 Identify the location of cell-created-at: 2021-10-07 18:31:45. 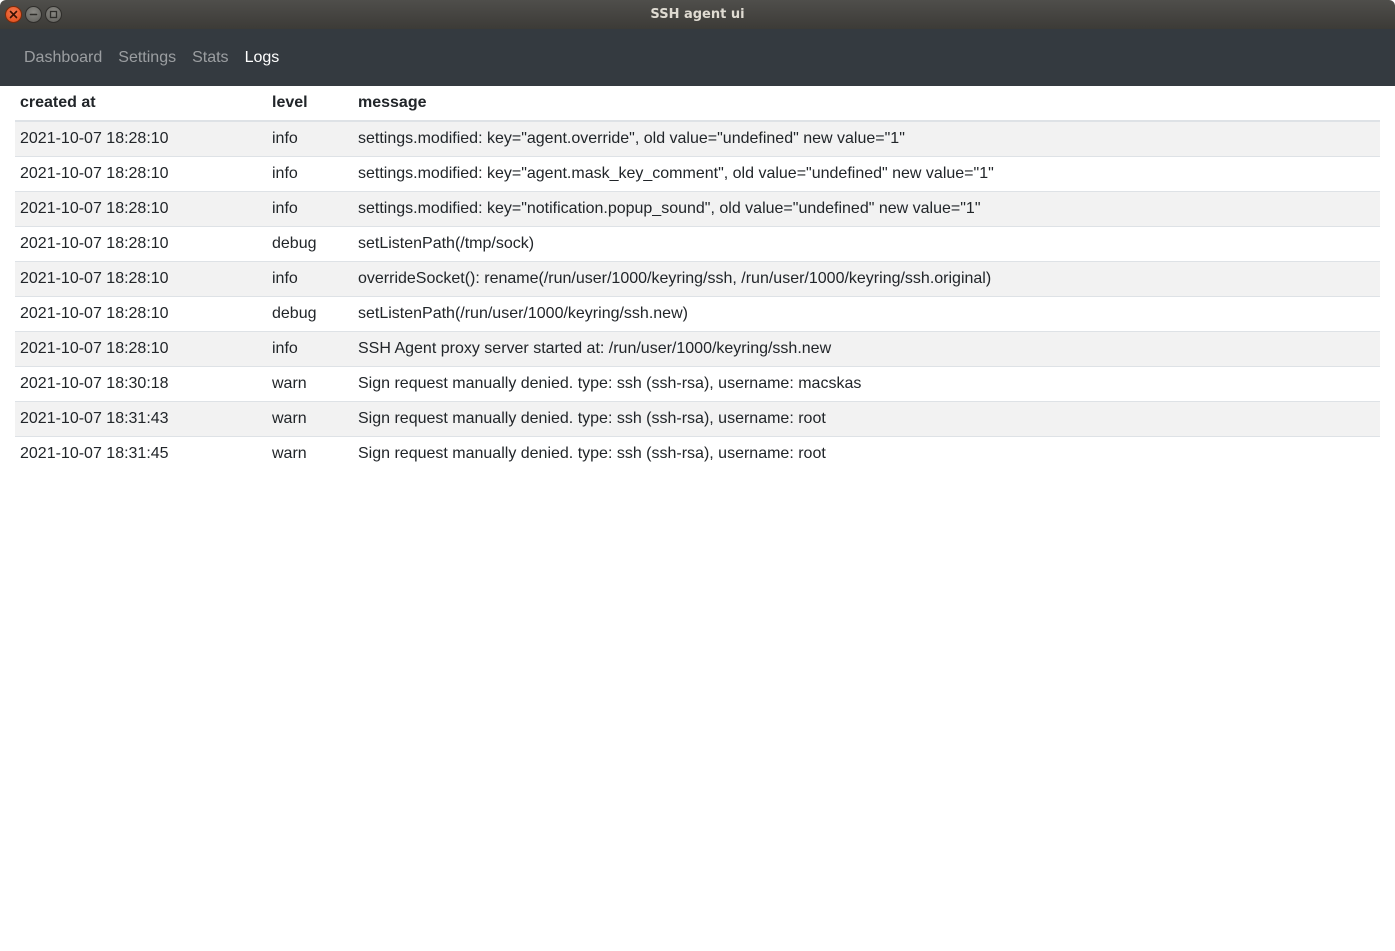
(141, 453).